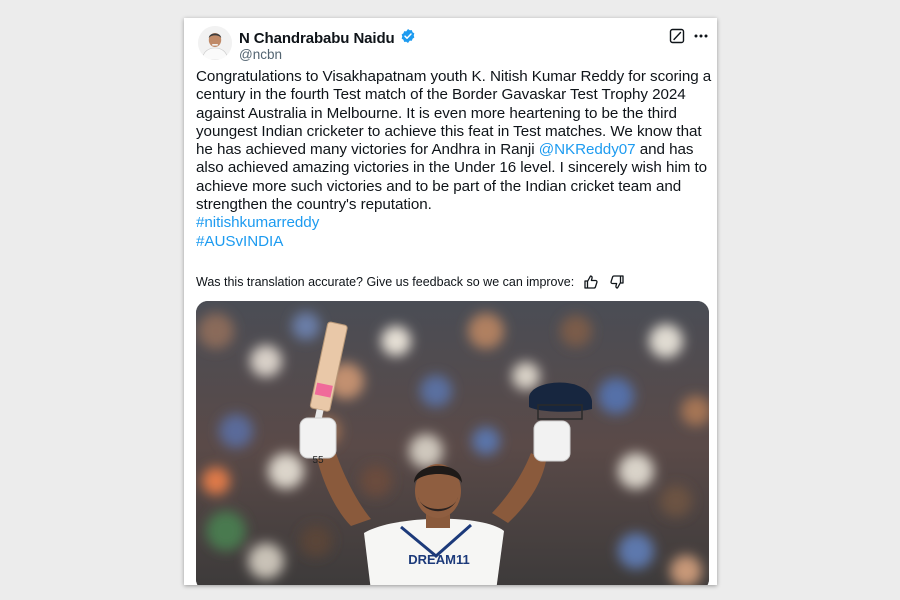 This screenshot has height=600, width=900. What do you see at coordinates (617, 282) in the screenshot?
I see `thumbs-down-icon` at bounding box center [617, 282].